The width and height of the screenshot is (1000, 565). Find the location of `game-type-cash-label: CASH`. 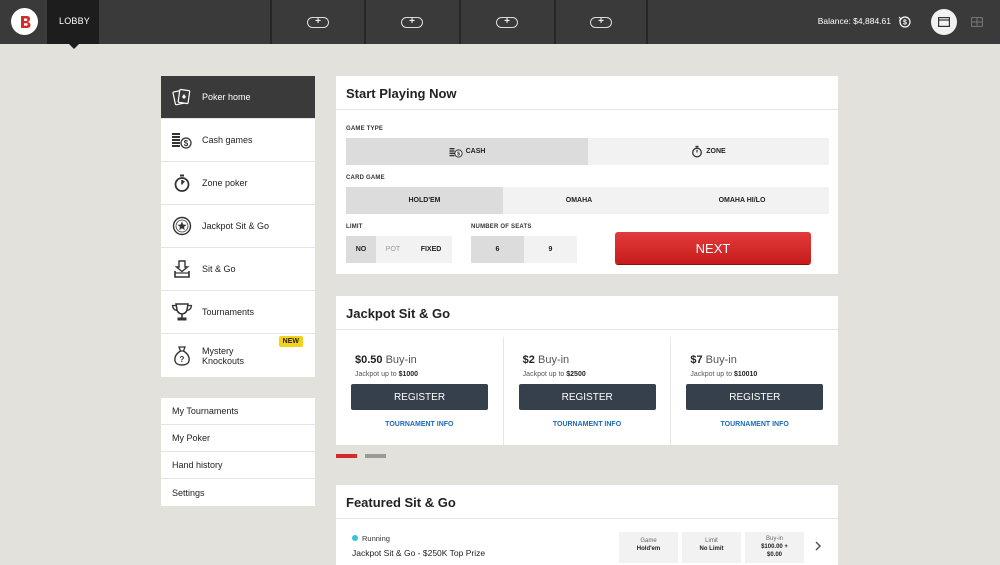

game-type-cash-label: CASH is located at coordinates (475, 151).